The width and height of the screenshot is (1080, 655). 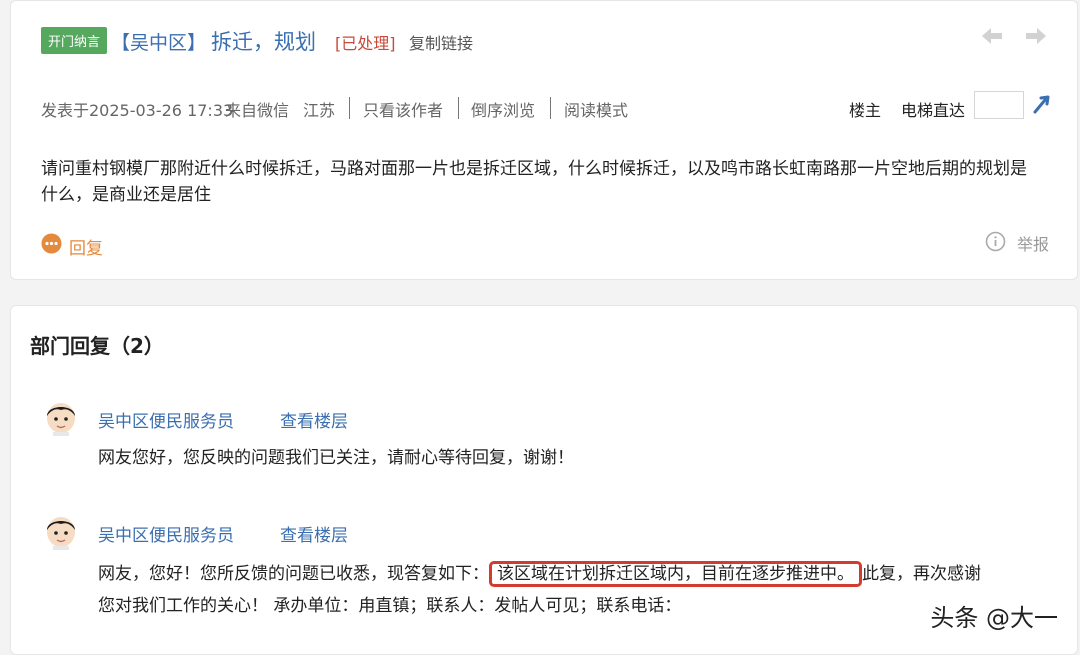 What do you see at coordinates (257, 110) in the screenshot?
I see `post-source: 来自微信` at bounding box center [257, 110].